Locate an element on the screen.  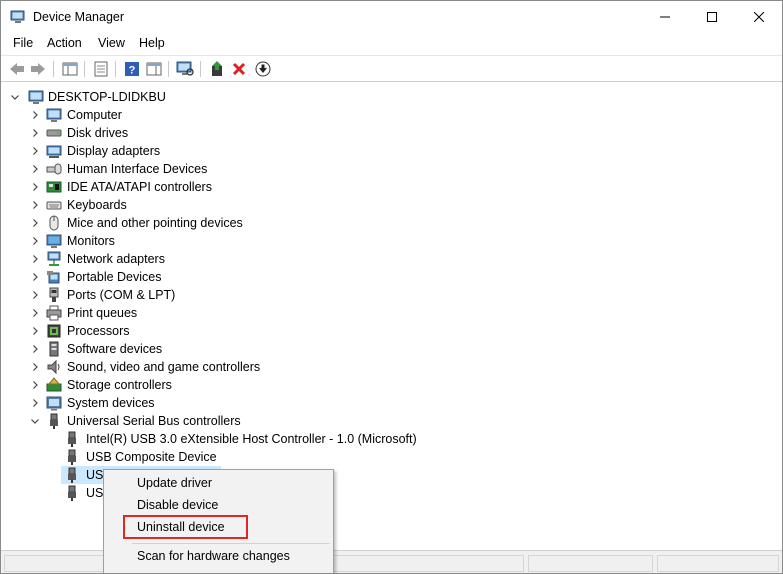
tree-category-label: Computer is located at coordinates (94, 115).